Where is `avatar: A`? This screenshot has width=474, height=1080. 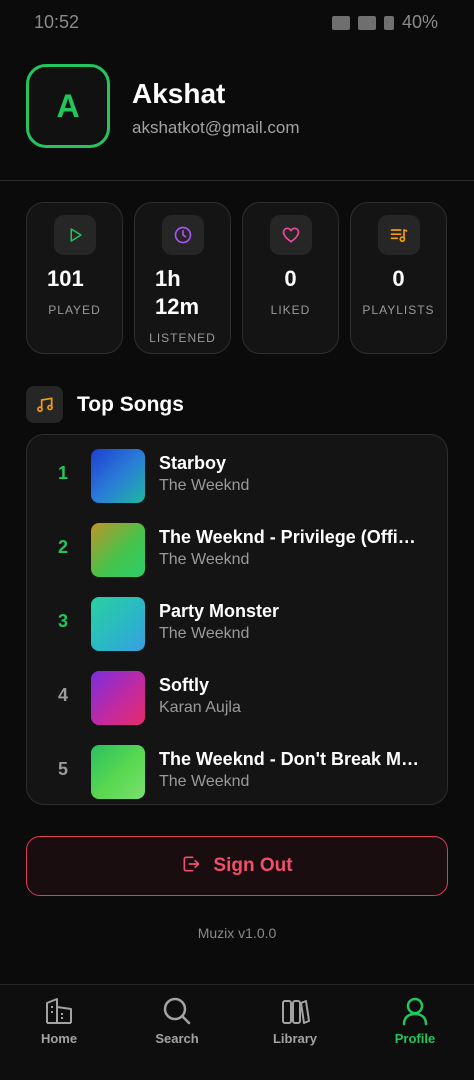
avatar: A is located at coordinates (68, 106).